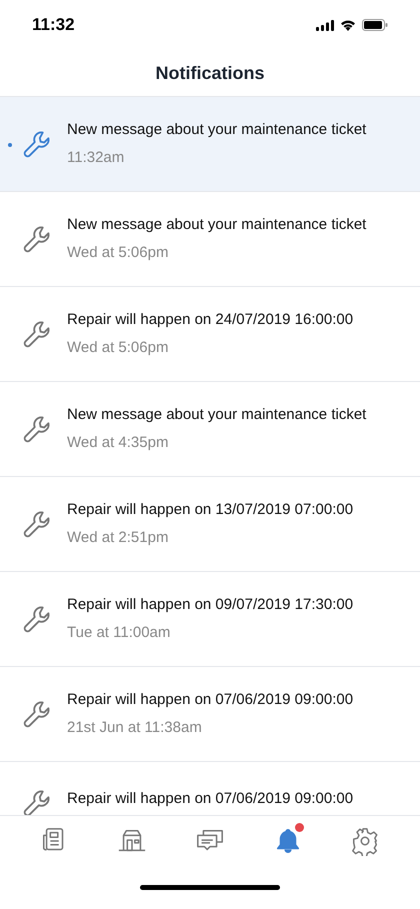 This screenshot has height=909, width=420. I want to click on notification-time: 21st Jun at 11:38am, so click(135, 728).